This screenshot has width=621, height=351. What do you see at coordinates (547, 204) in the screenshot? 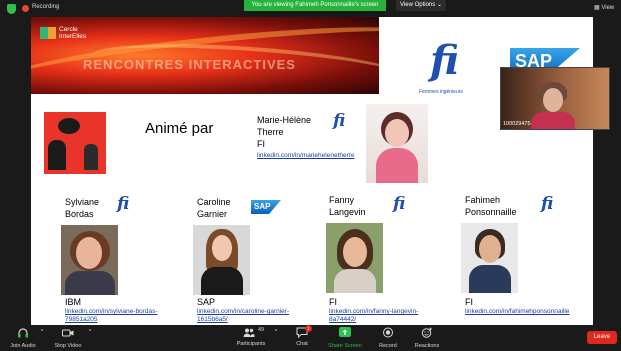
I see `panelist-4-fi-logo: fi` at bounding box center [547, 204].